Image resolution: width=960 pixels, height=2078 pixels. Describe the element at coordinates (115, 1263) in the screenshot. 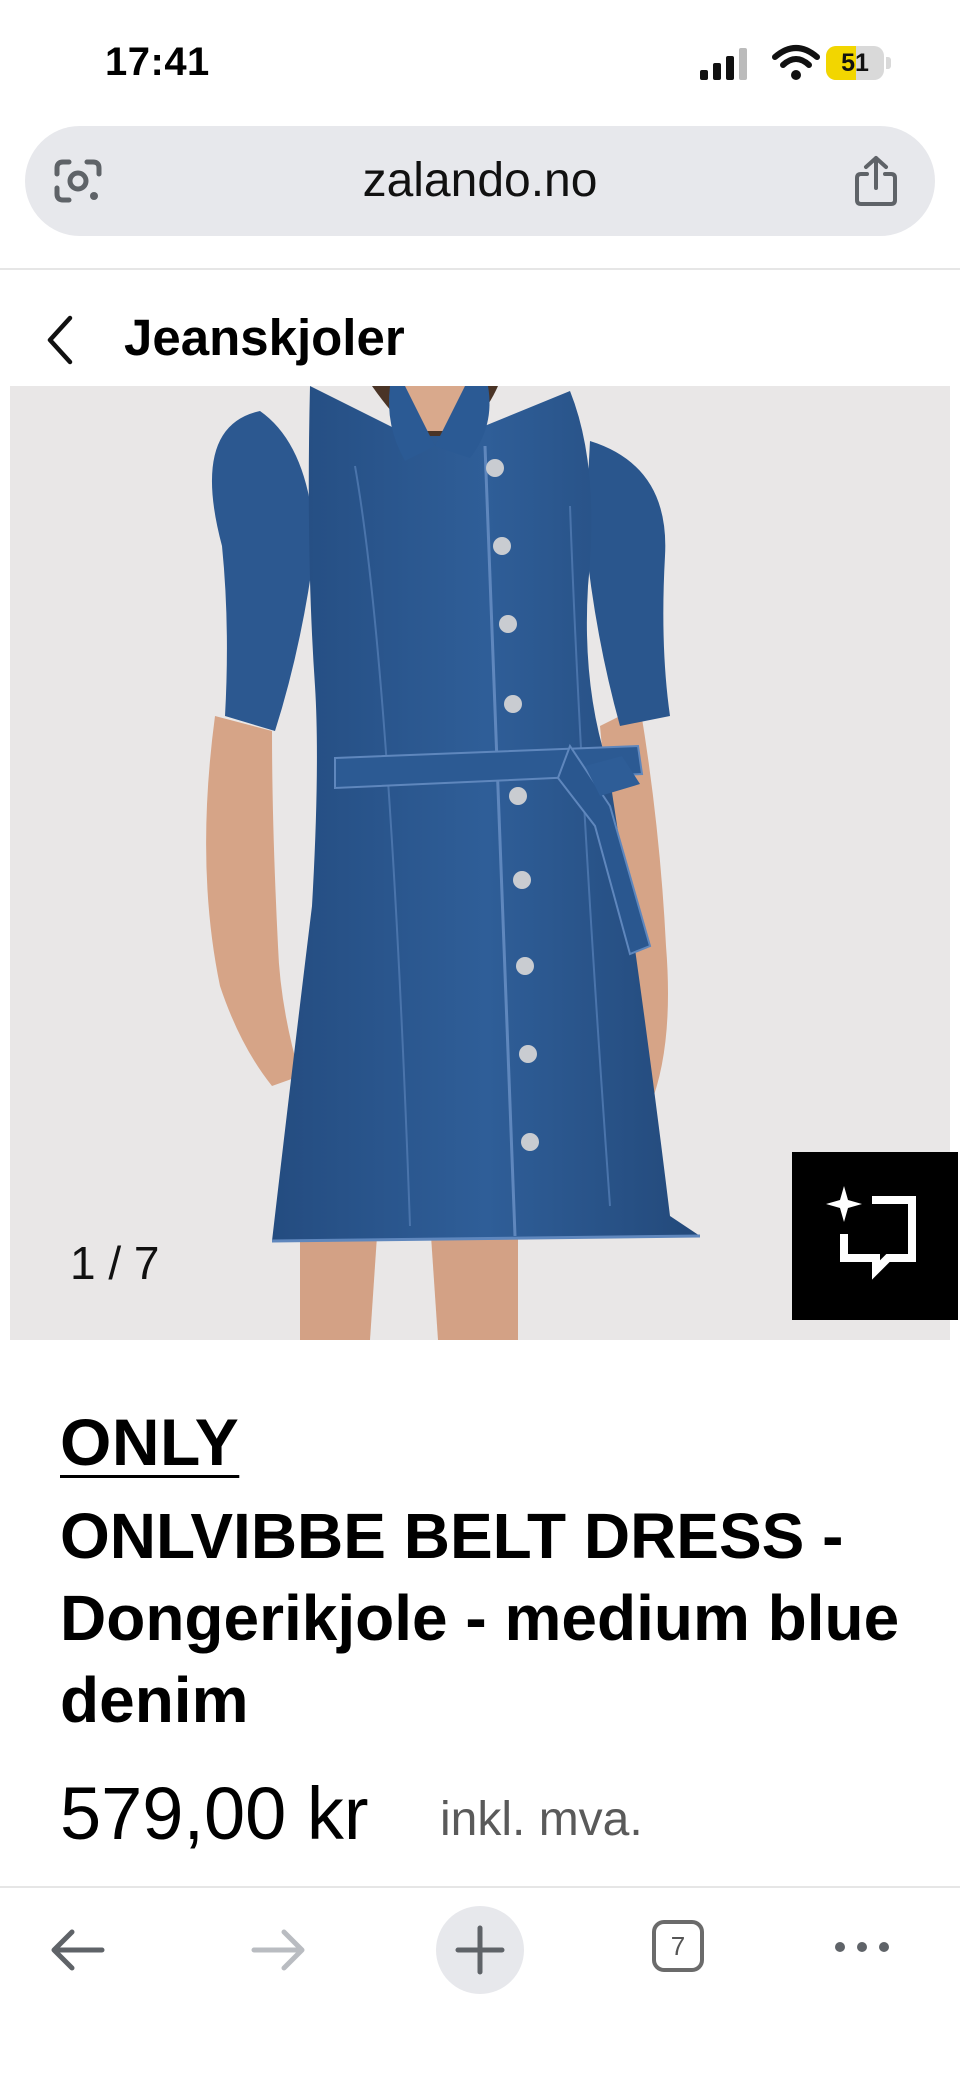

I see `image-counter: 1 / 7` at that location.